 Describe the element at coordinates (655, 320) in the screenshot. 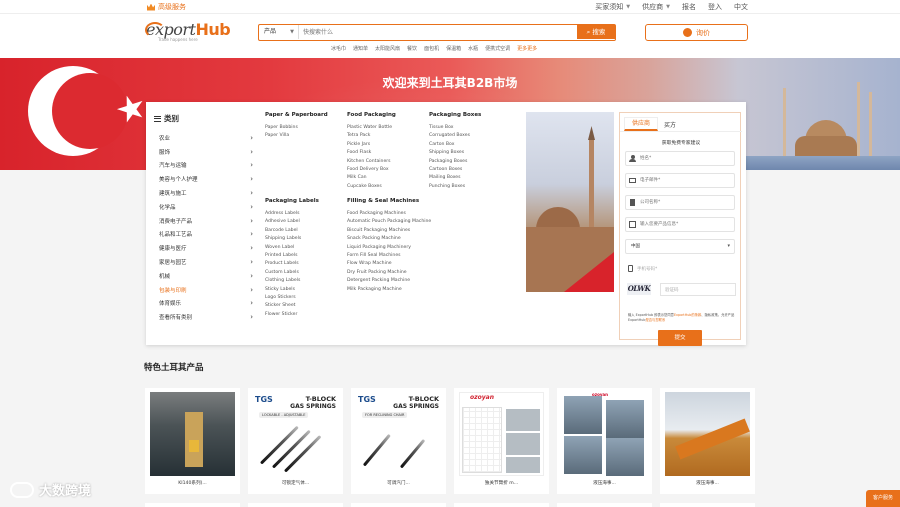

I see `contact-link: 是否与您联系` at that location.